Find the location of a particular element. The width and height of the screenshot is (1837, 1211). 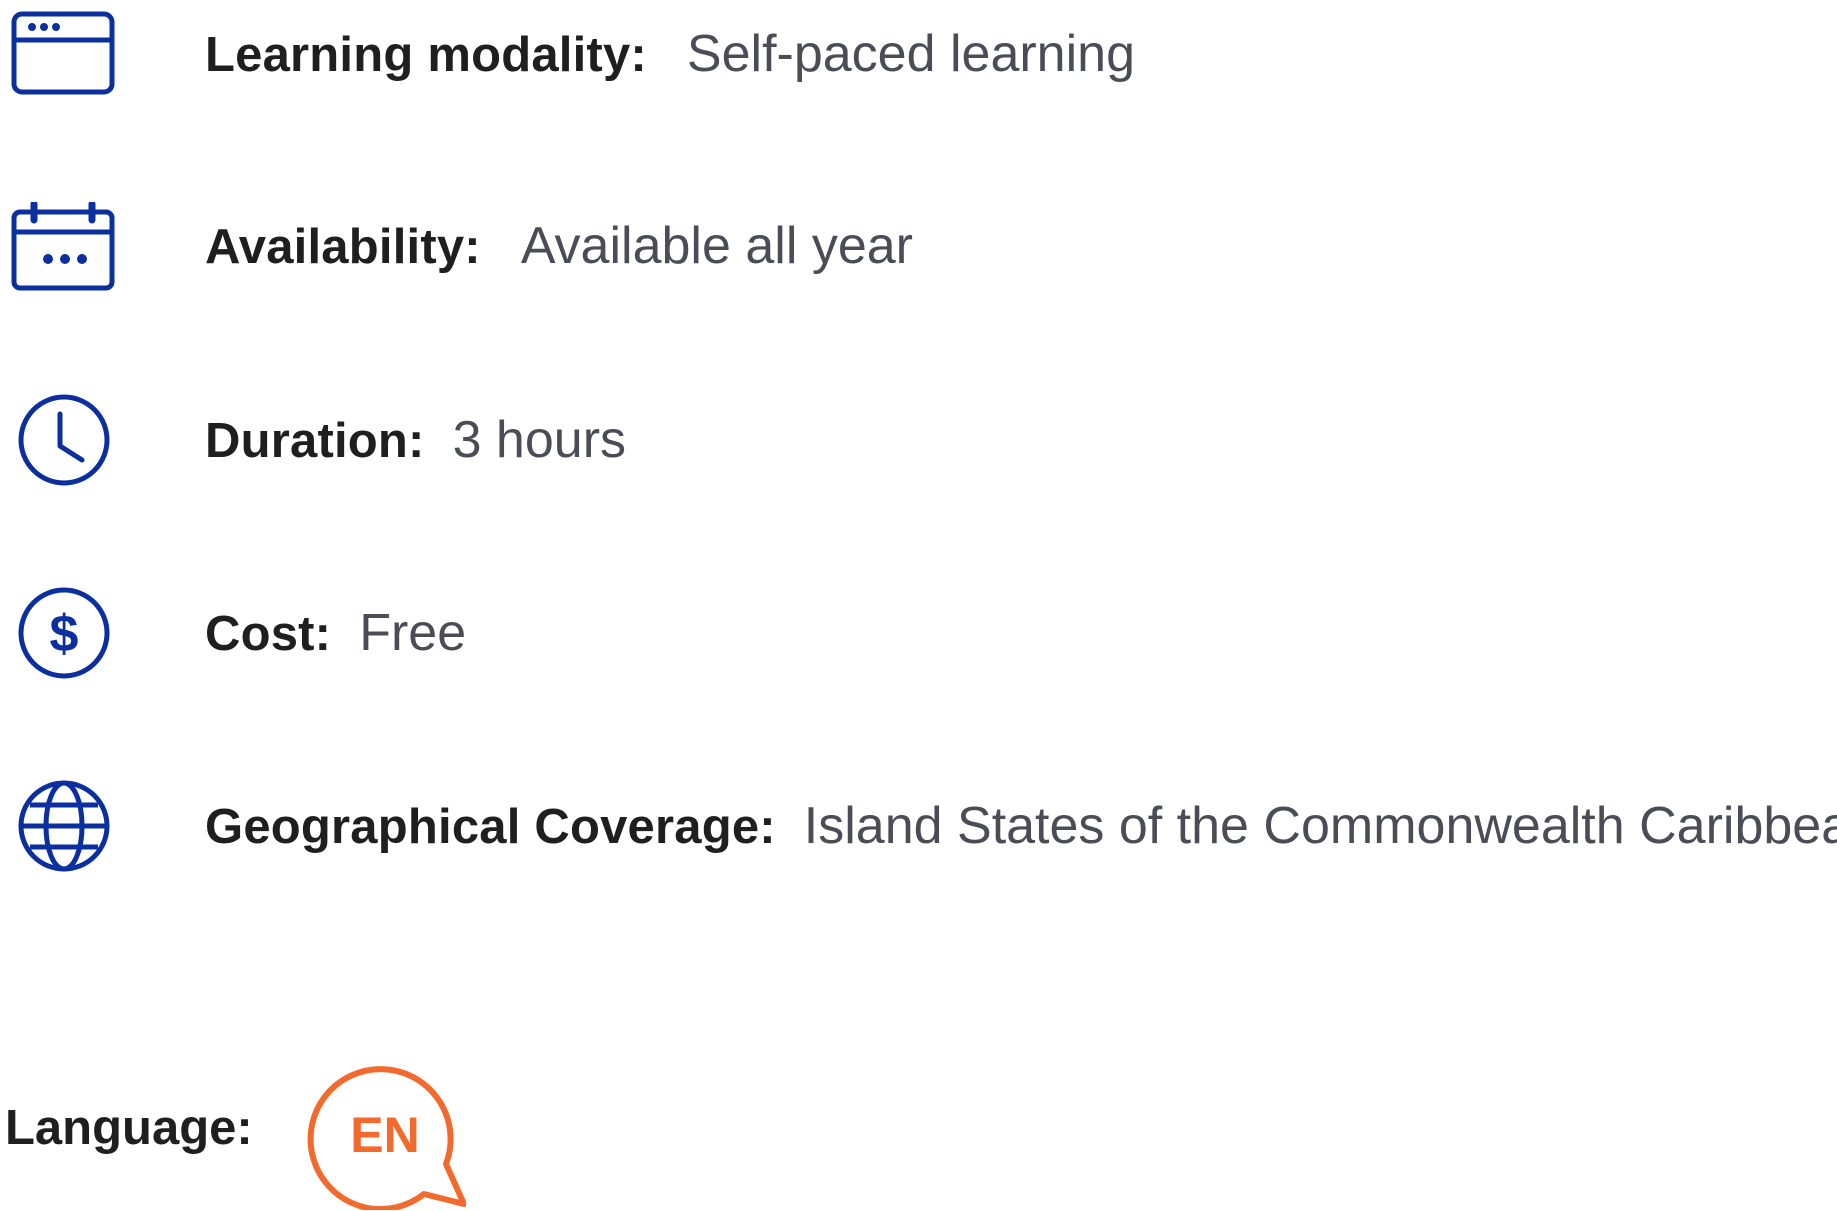

learning-modality-label: Learning modality: is located at coordinates (426, 55).